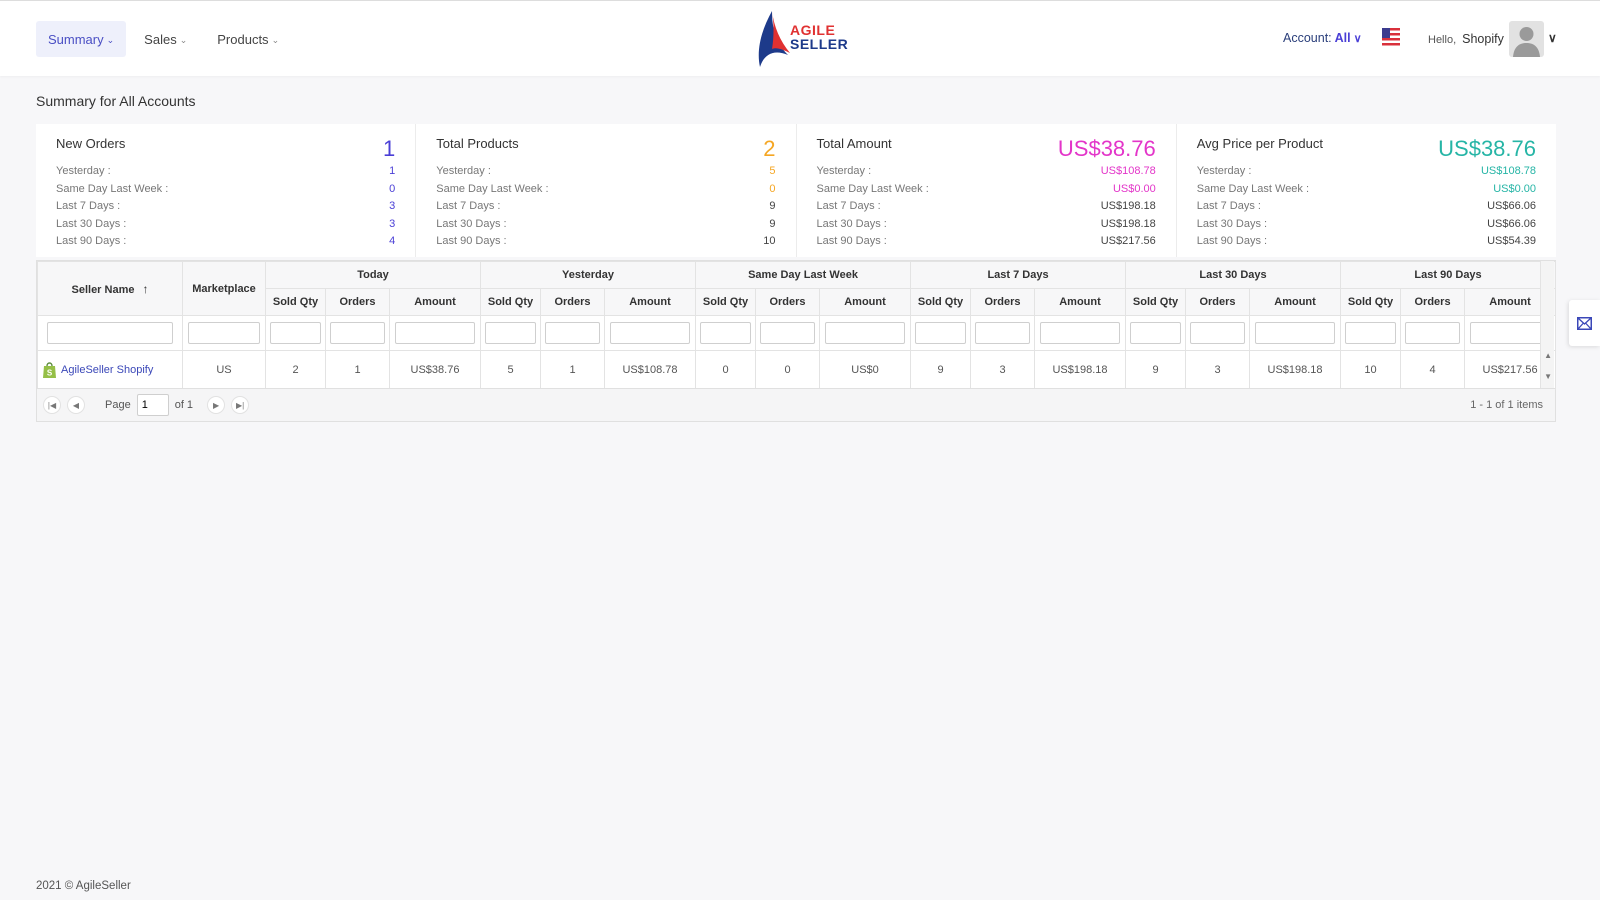 This screenshot has width=1600, height=900. Describe the element at coordinates (81, 39) in the screenshot. I see `nav-summary: Summary ⌄` at that location.